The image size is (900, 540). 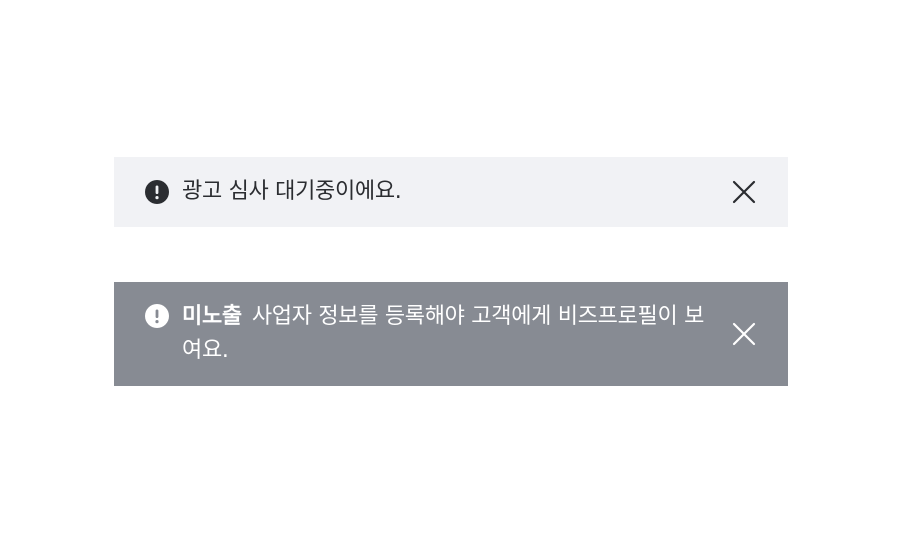 What do you see at coordinates (451, 192) in the screenshot?
I see `review-pending-banner: 광고 심사 대기중이에요.` at bounding box center [451, 192].